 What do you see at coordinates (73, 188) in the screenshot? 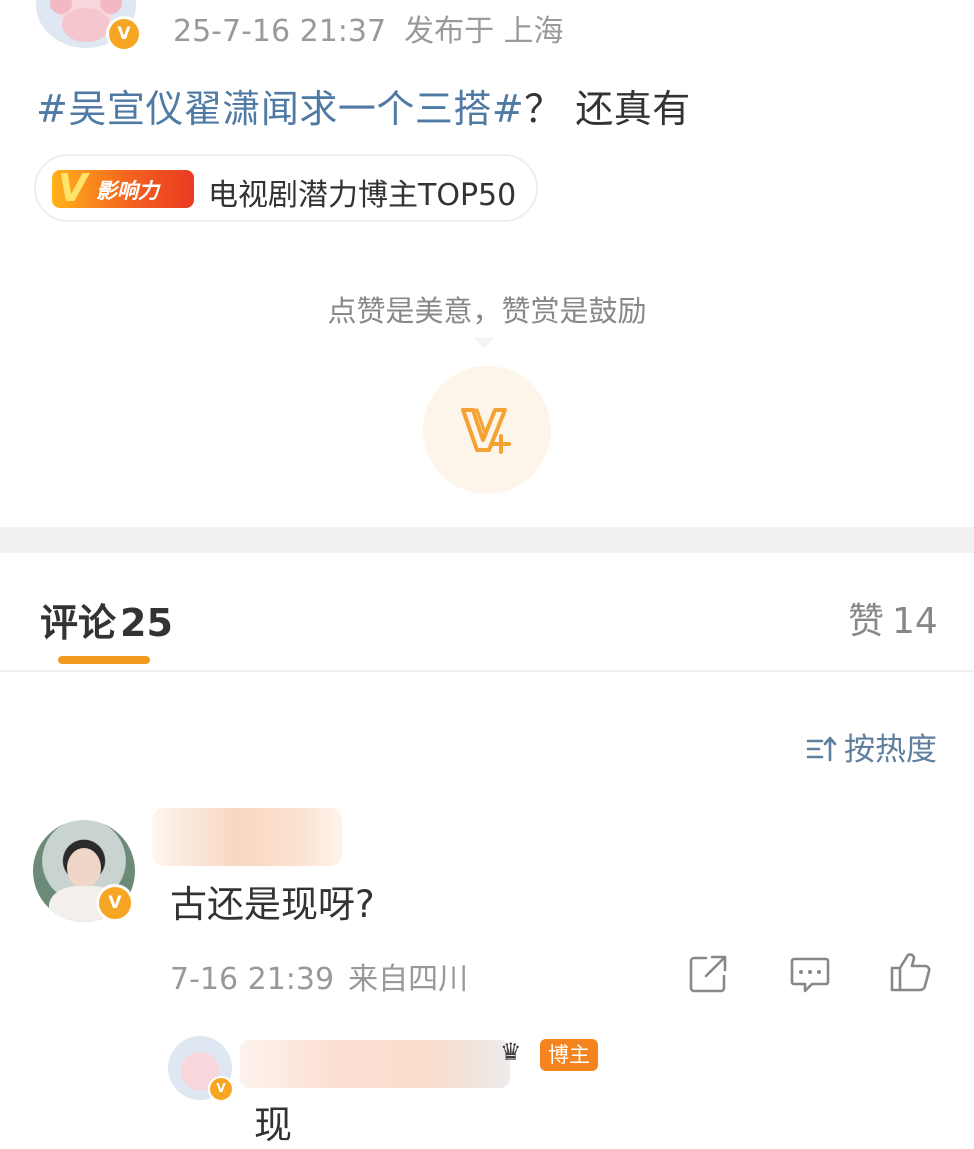
I see `influence-v-icon: V` at bounding box center [73, 188].